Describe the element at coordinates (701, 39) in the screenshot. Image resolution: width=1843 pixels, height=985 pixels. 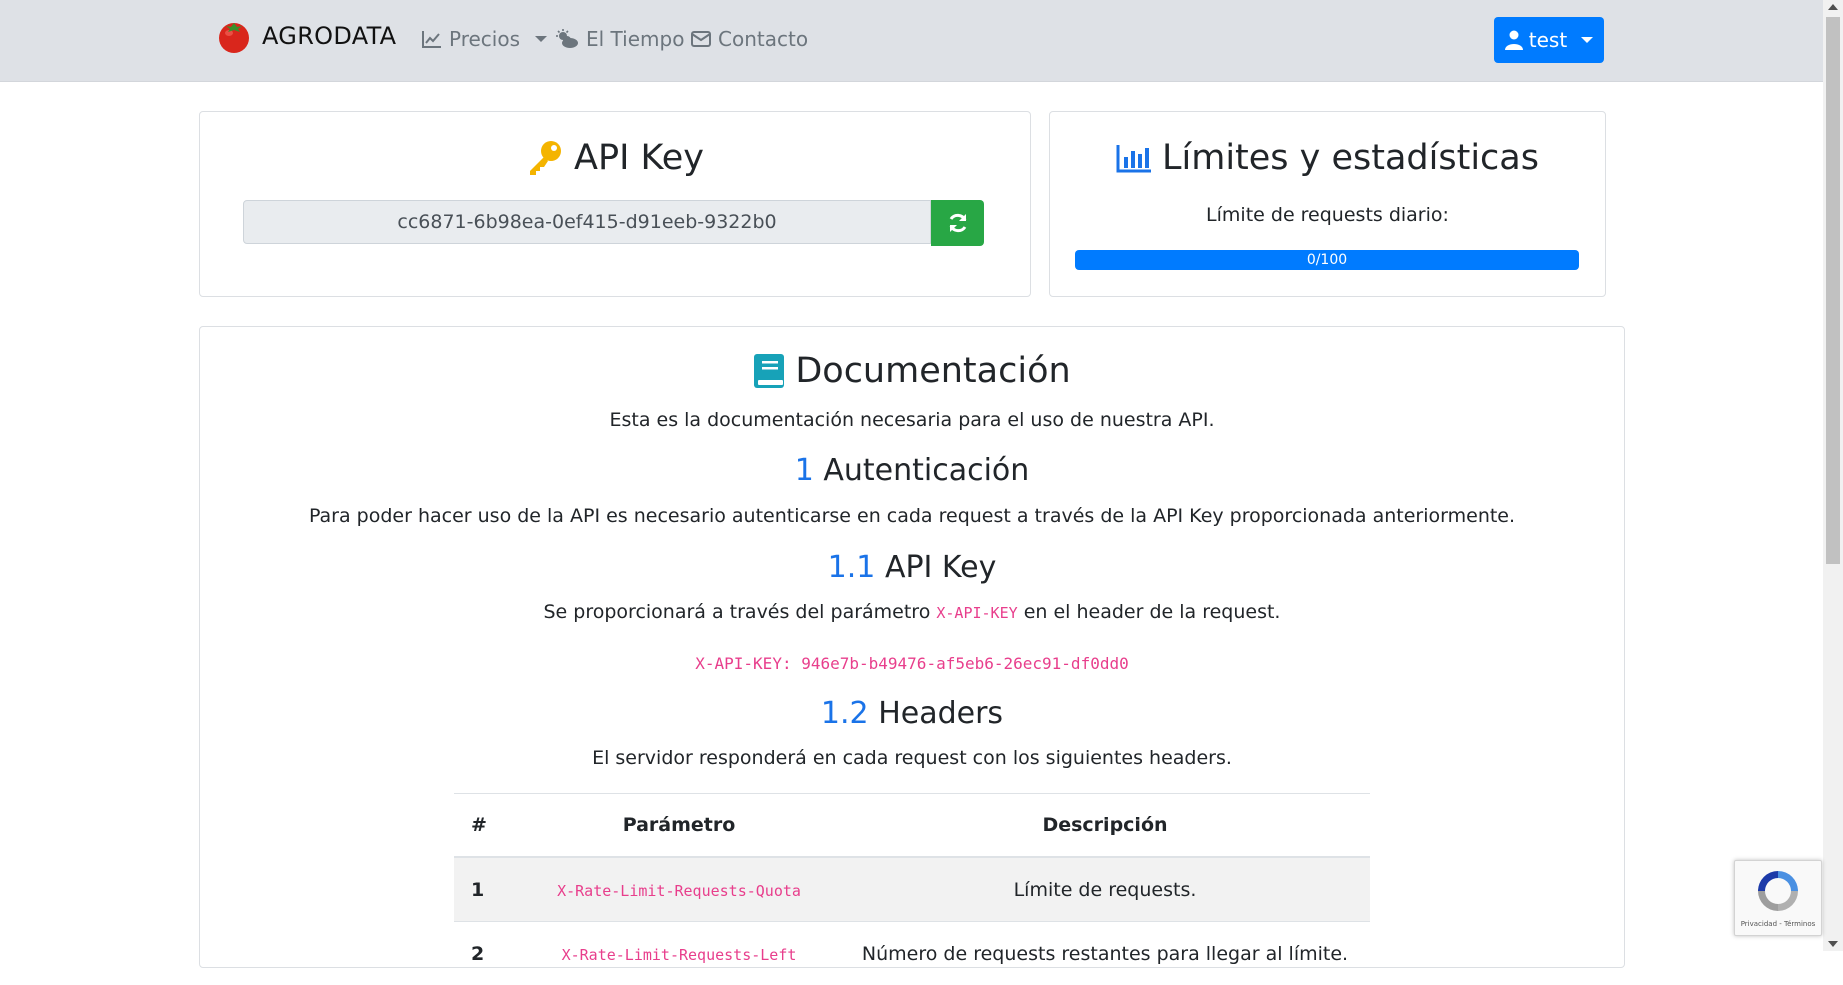
I see `envelope-icon` at that location.